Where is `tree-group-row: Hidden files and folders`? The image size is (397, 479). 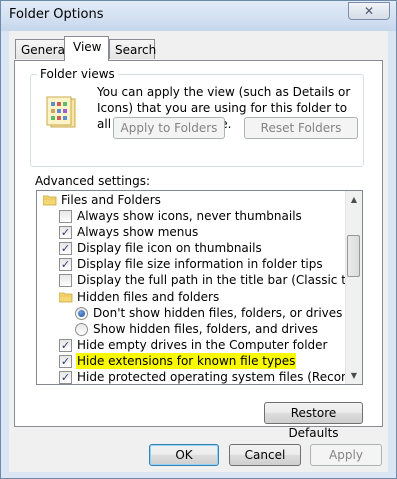 tree-group-row: Hidden files and folders is located at coordinates (192, 297).